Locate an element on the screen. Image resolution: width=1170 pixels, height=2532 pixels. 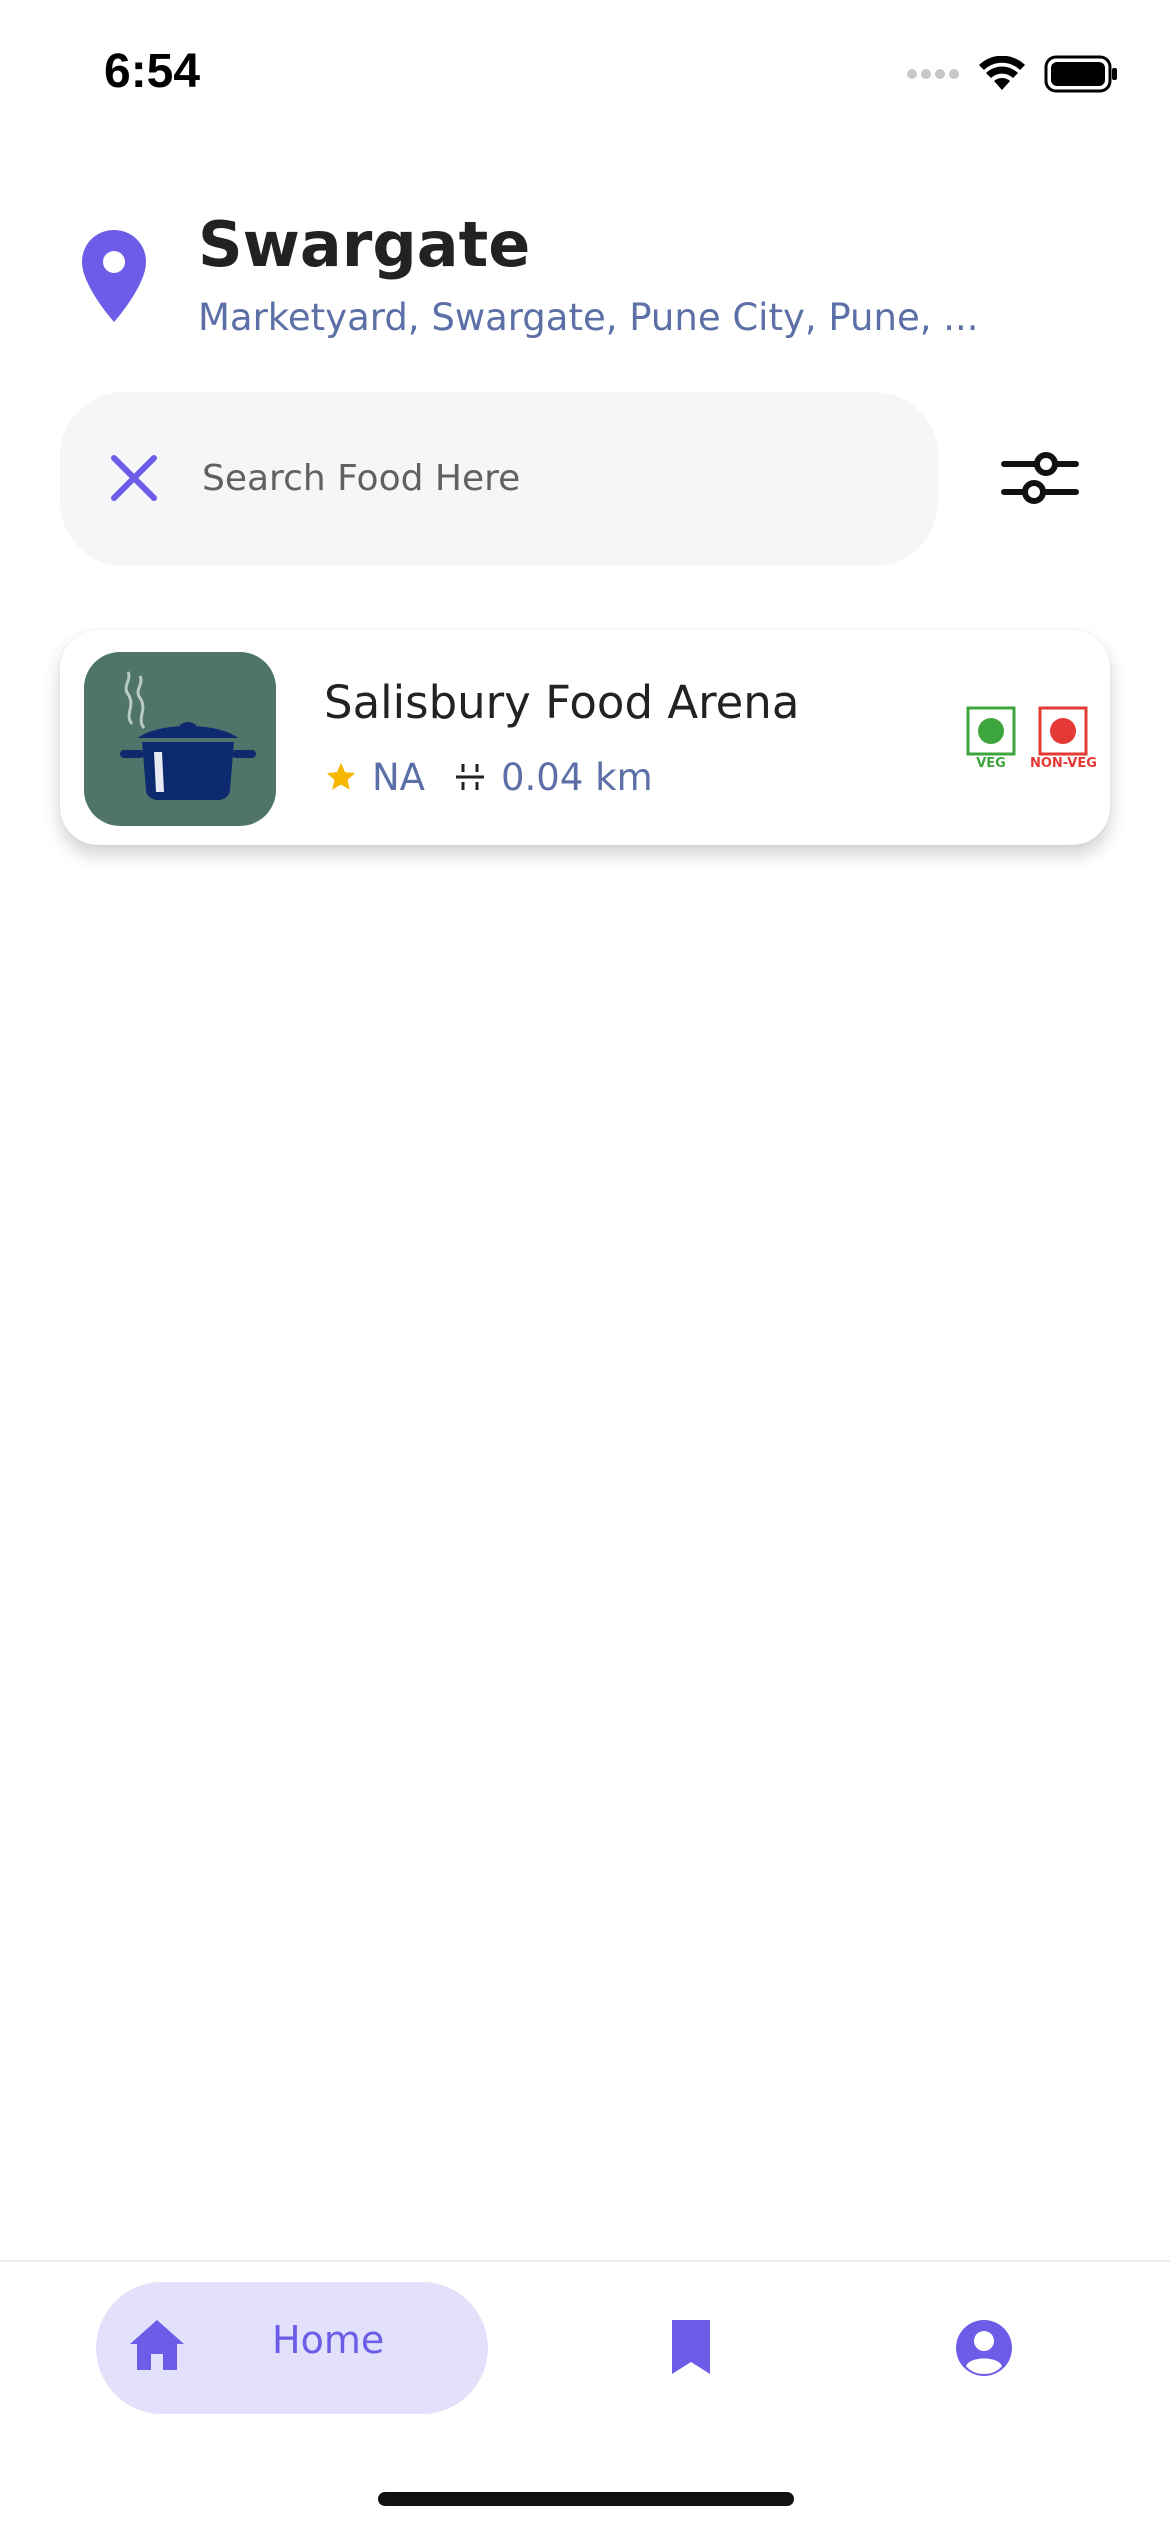
signal-icon is located at coordinates (933, 74).